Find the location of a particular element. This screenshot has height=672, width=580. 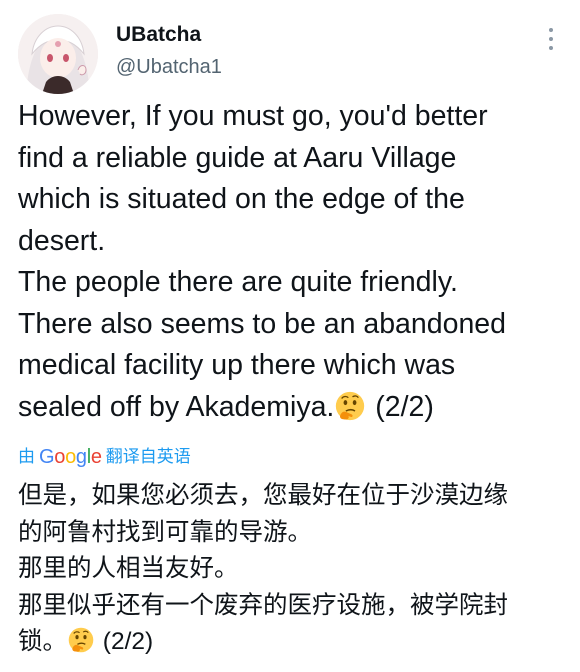

translation-part-label: (2/2) is located at coordinates (125, 641).